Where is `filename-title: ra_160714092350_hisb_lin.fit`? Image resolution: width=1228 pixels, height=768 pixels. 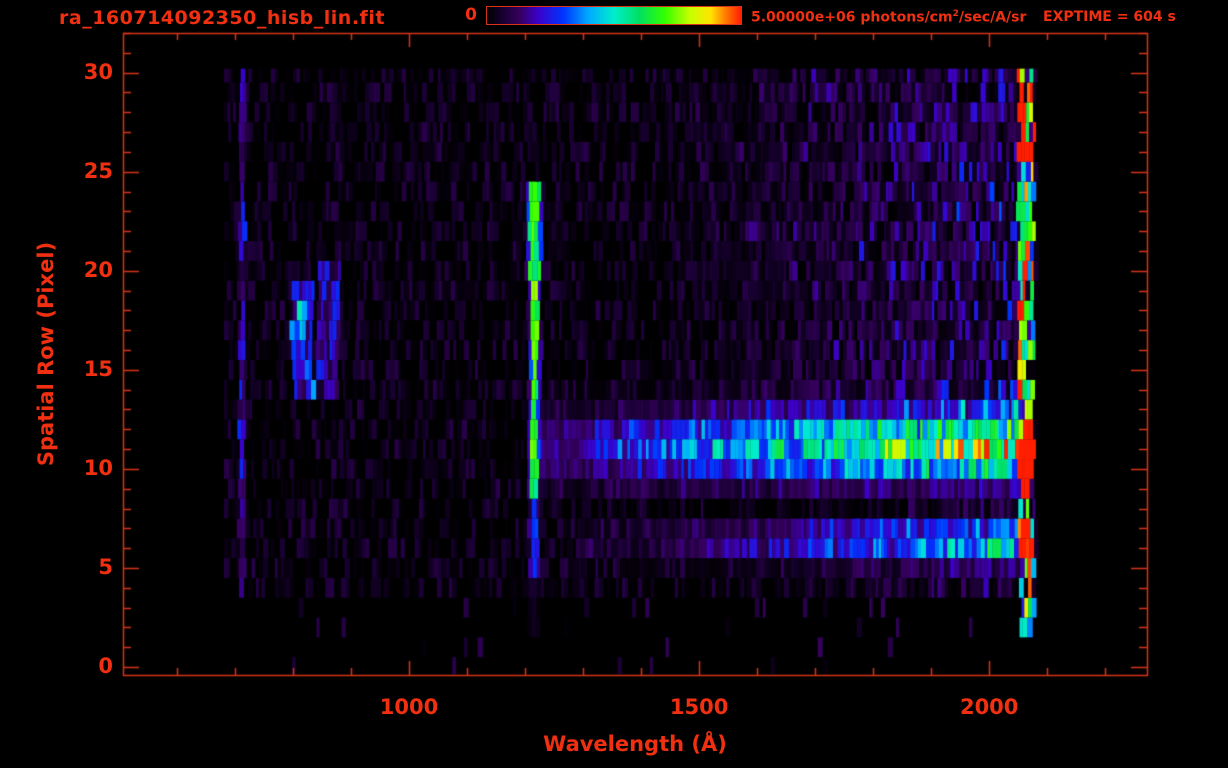
filename-title: ra_160714092350_hisb_lin.fit is located at coordinates (222, 18).